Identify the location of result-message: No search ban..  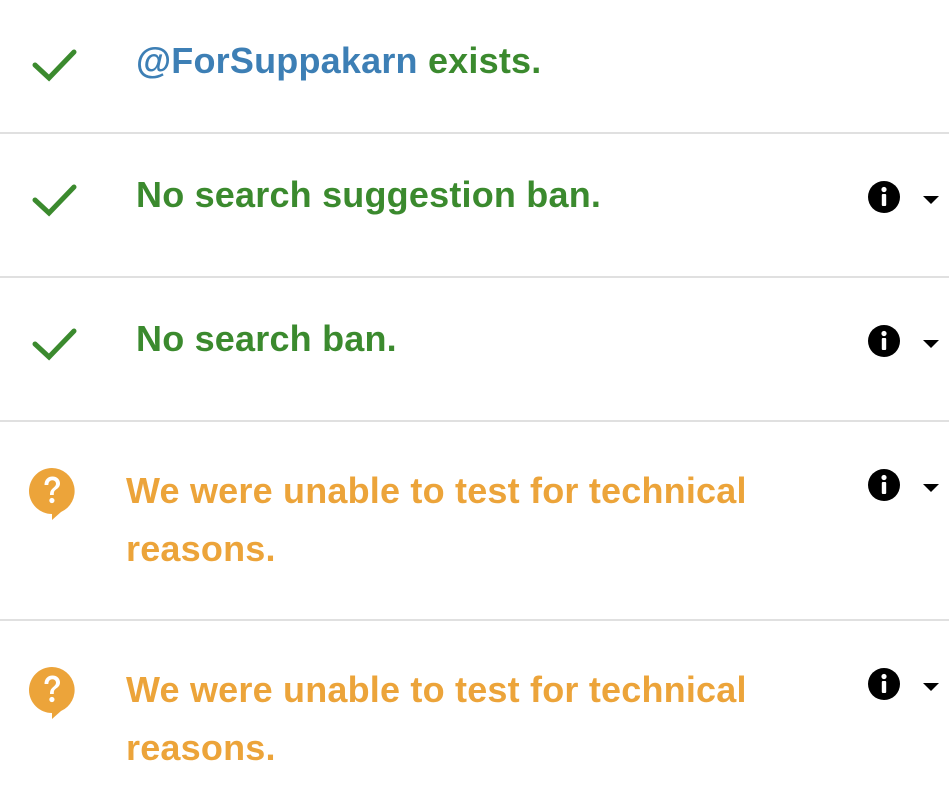
(266, 338).